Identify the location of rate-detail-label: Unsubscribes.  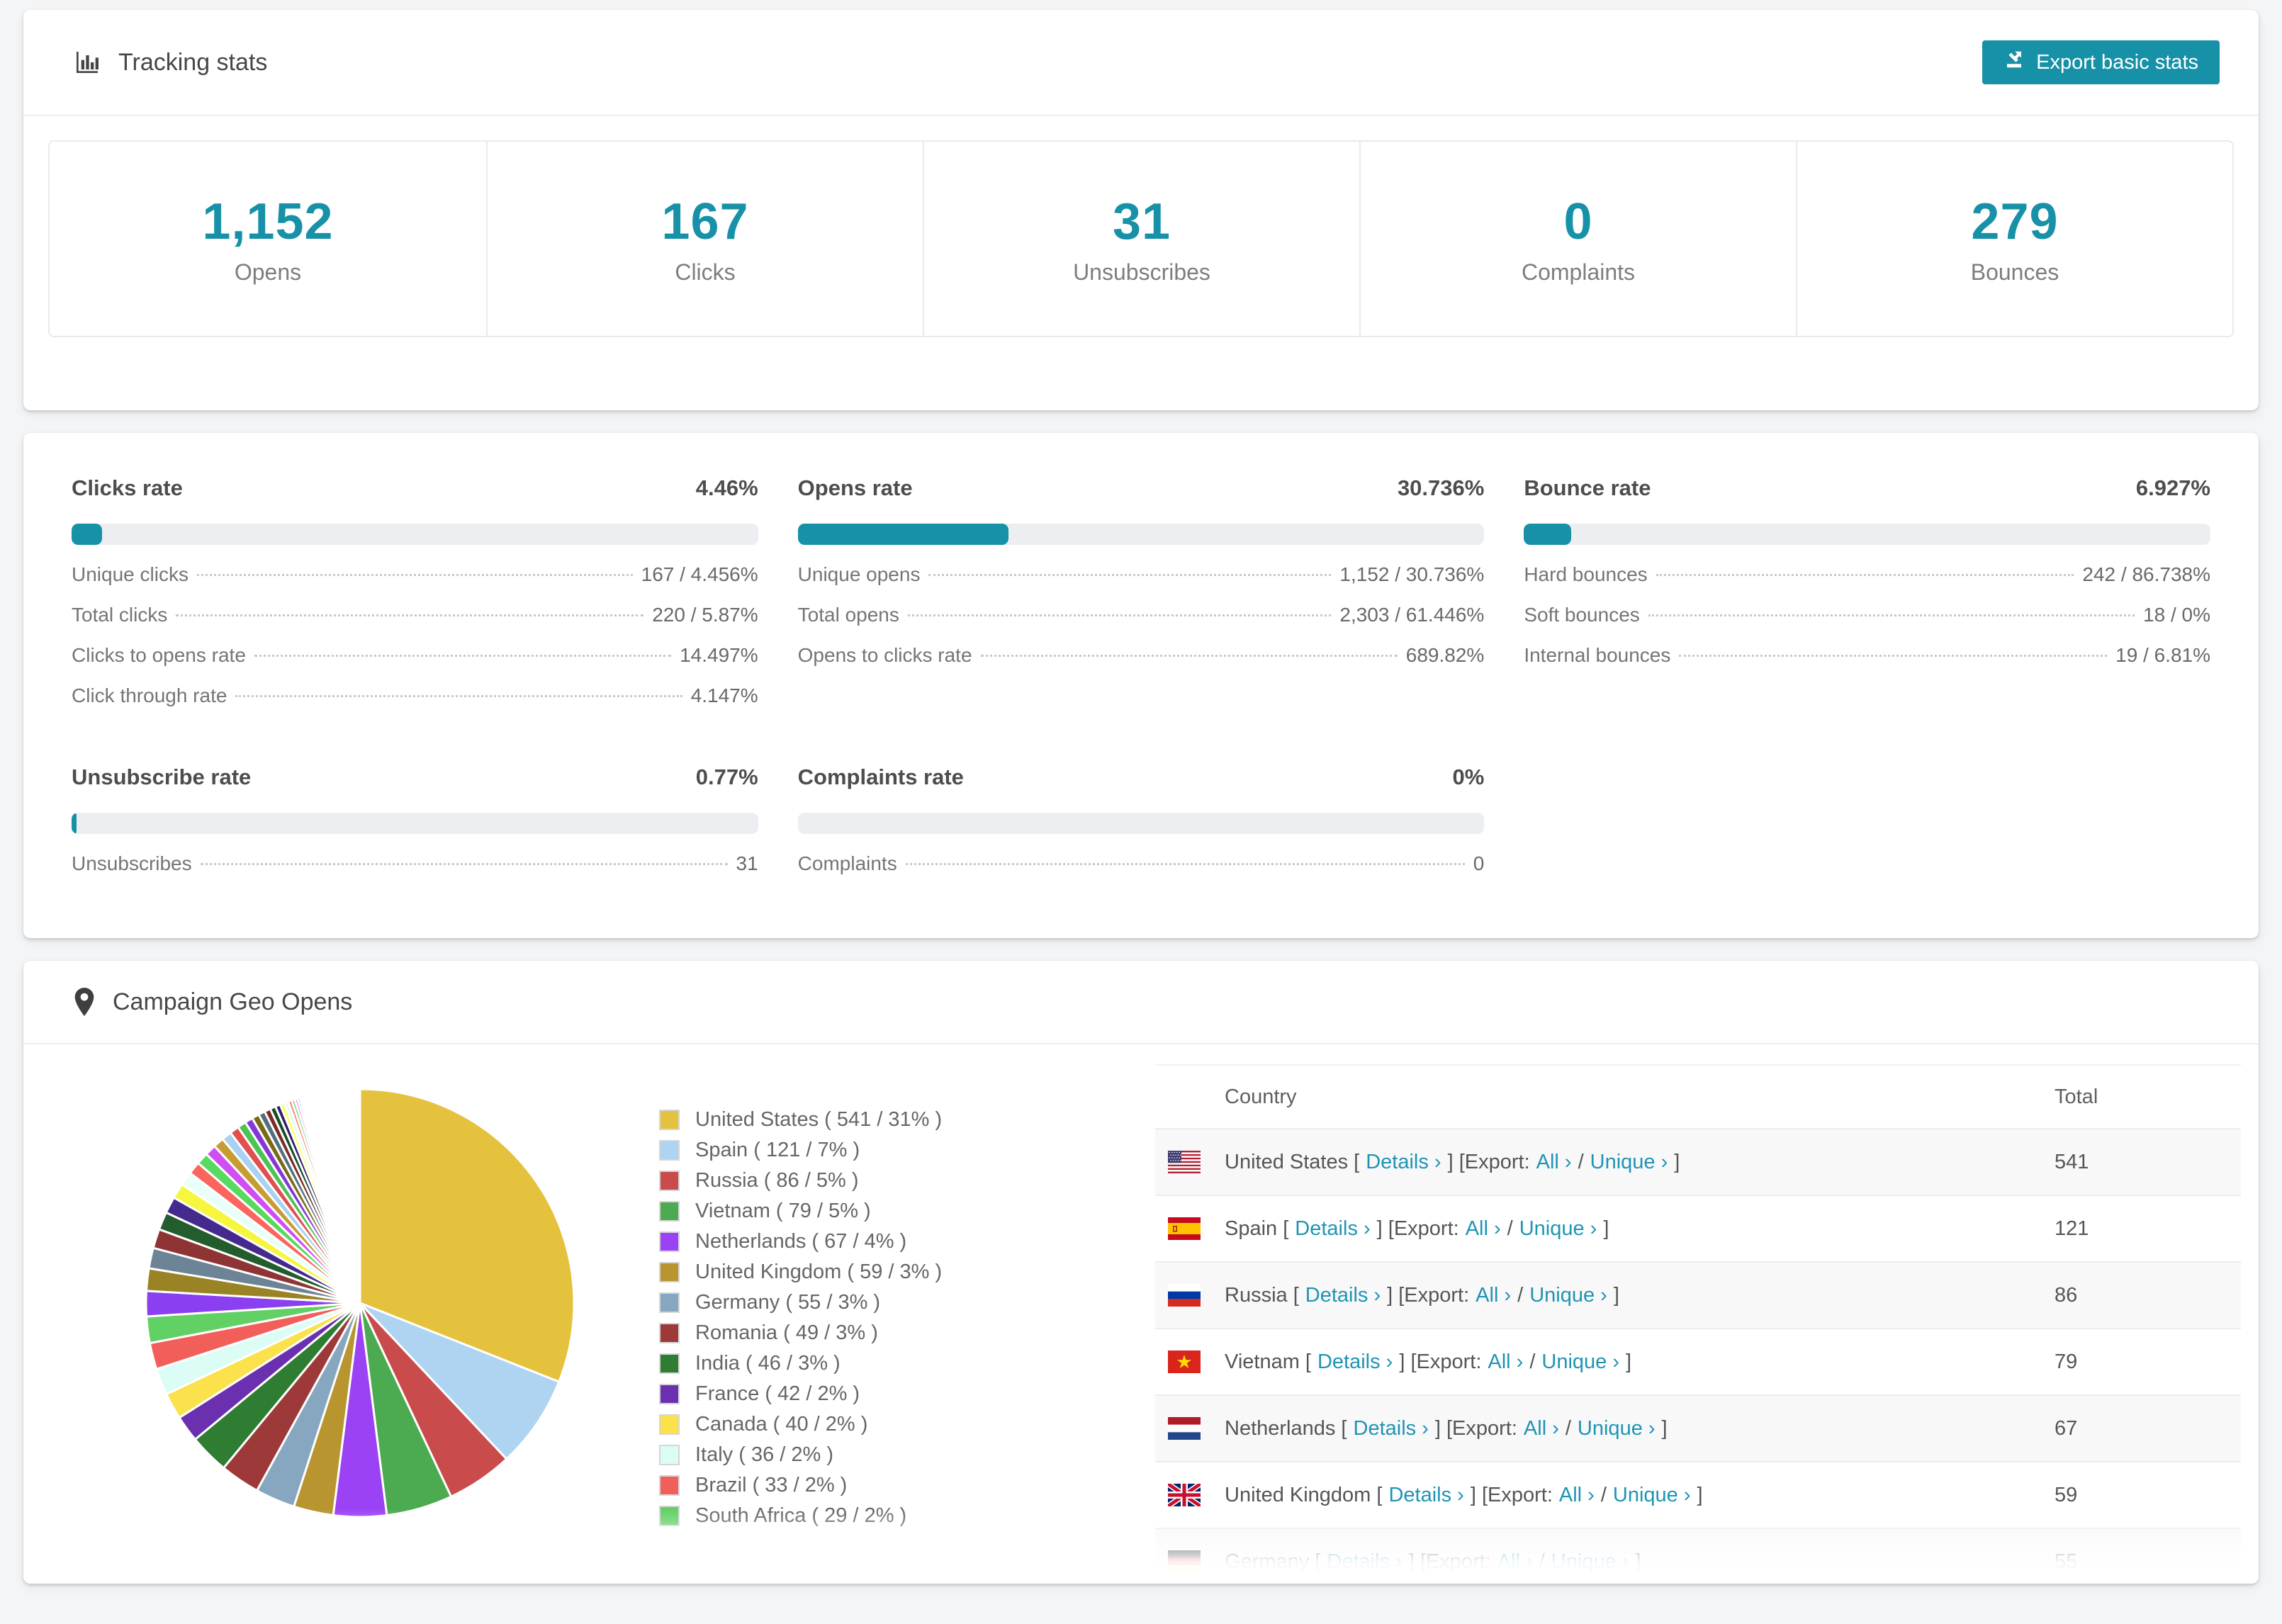
(132, 863).